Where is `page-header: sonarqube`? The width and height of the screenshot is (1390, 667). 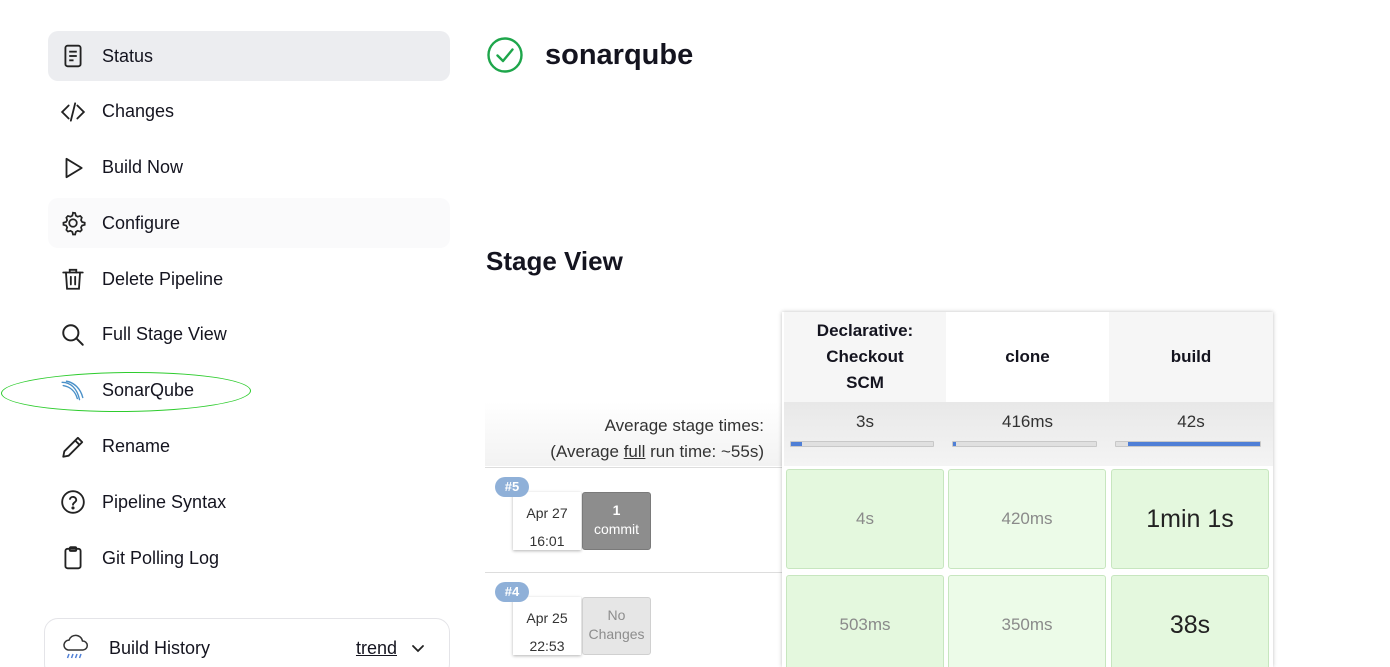 page-header: sonarqube is located at coordinates (589, 55).